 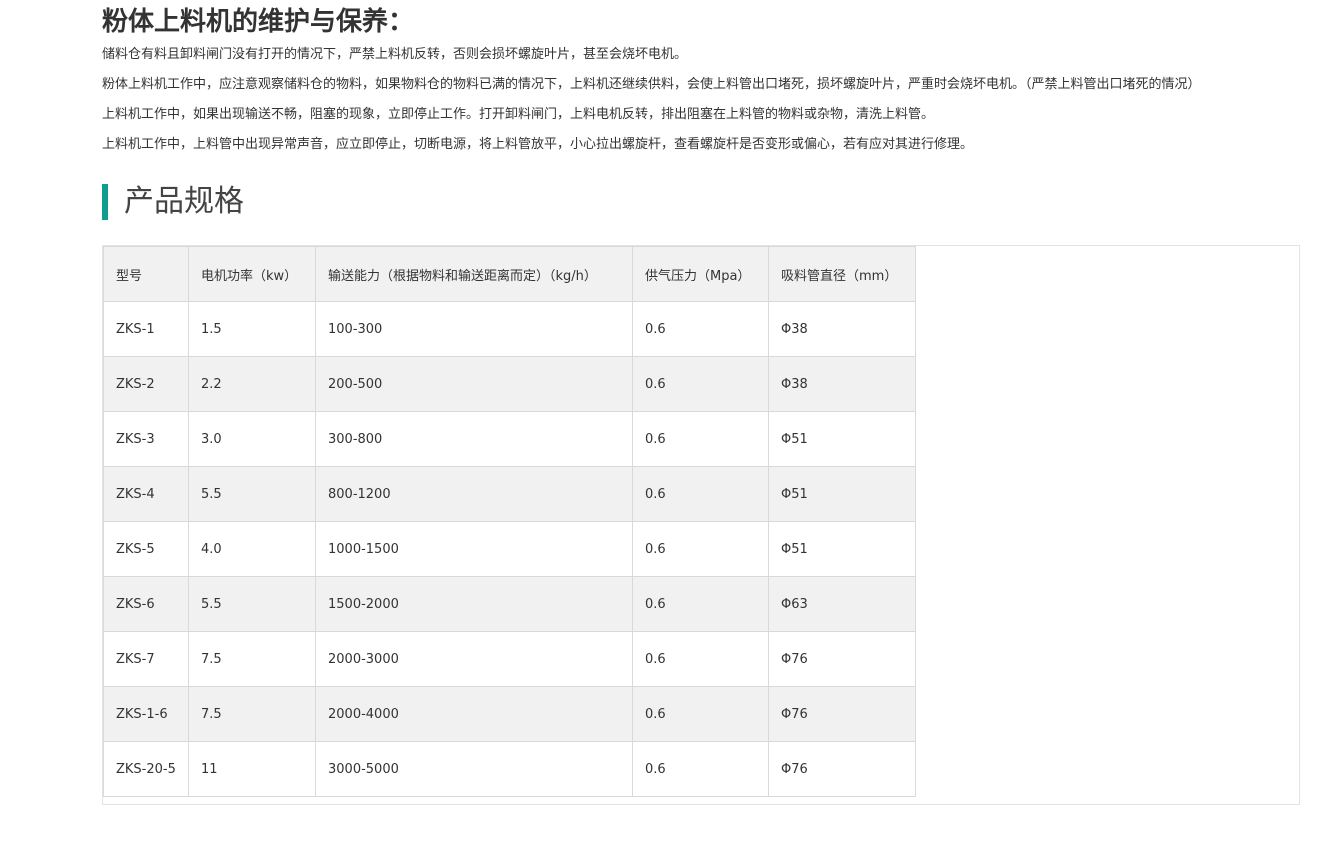 What do you see at coordinates (842, 274) in the screenshot?
I see `header-cell-pipe-diameter: 吸料管直径（mm）` at bounding box center [842, 274].